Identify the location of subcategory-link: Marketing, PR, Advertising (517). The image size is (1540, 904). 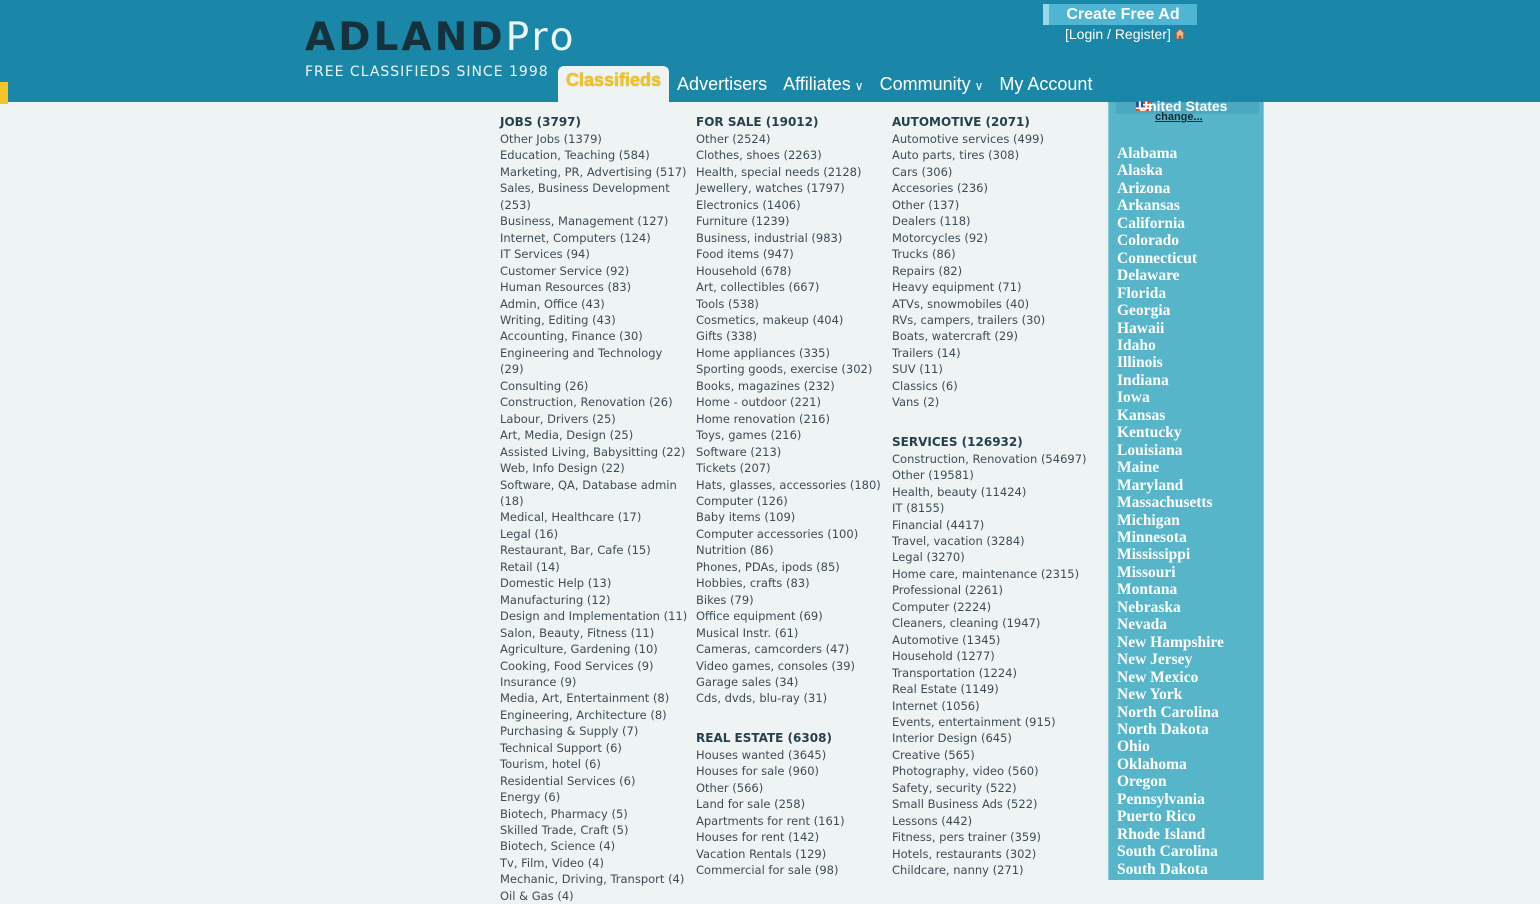
(594, 172).